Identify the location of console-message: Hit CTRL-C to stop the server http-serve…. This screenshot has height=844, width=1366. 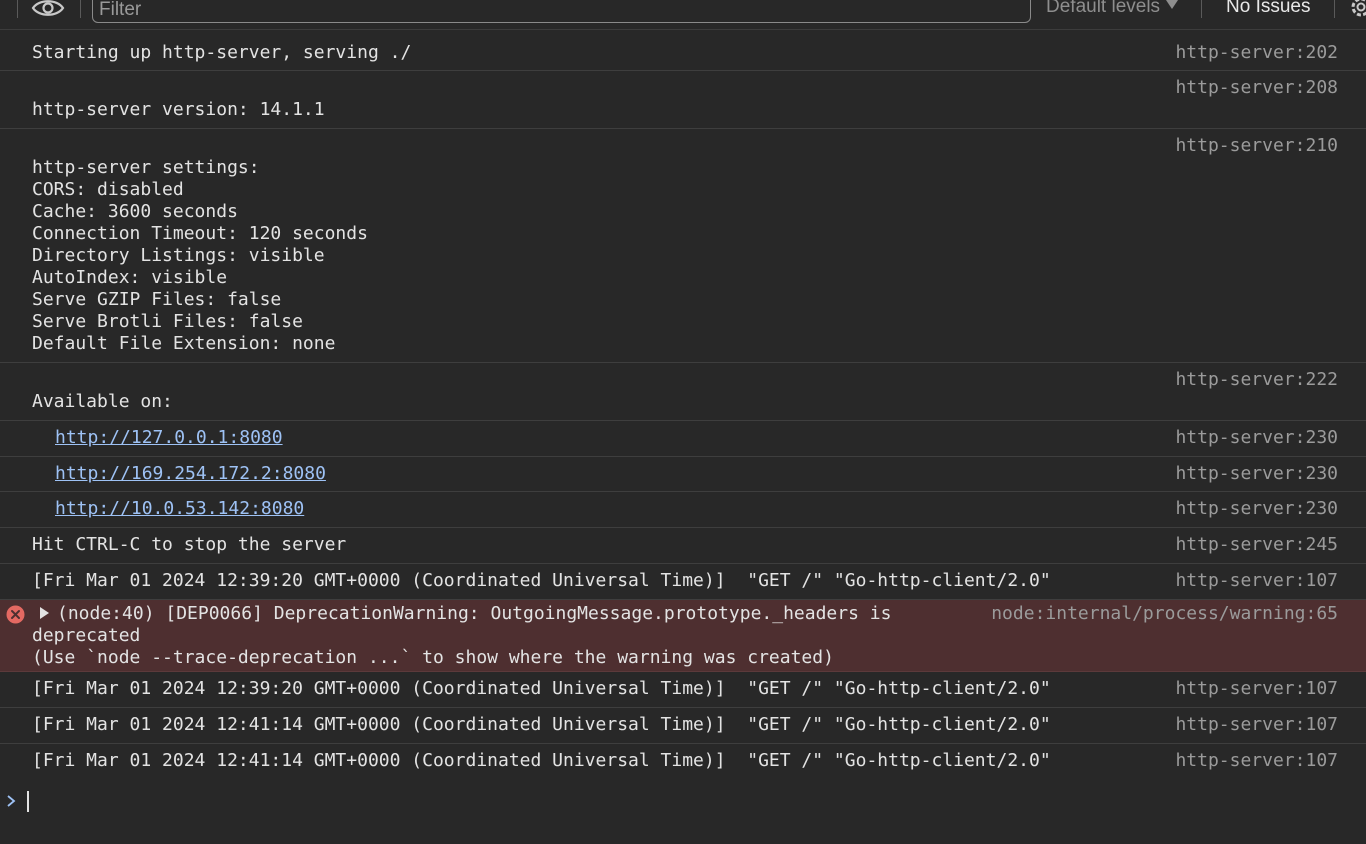
(683, 546).